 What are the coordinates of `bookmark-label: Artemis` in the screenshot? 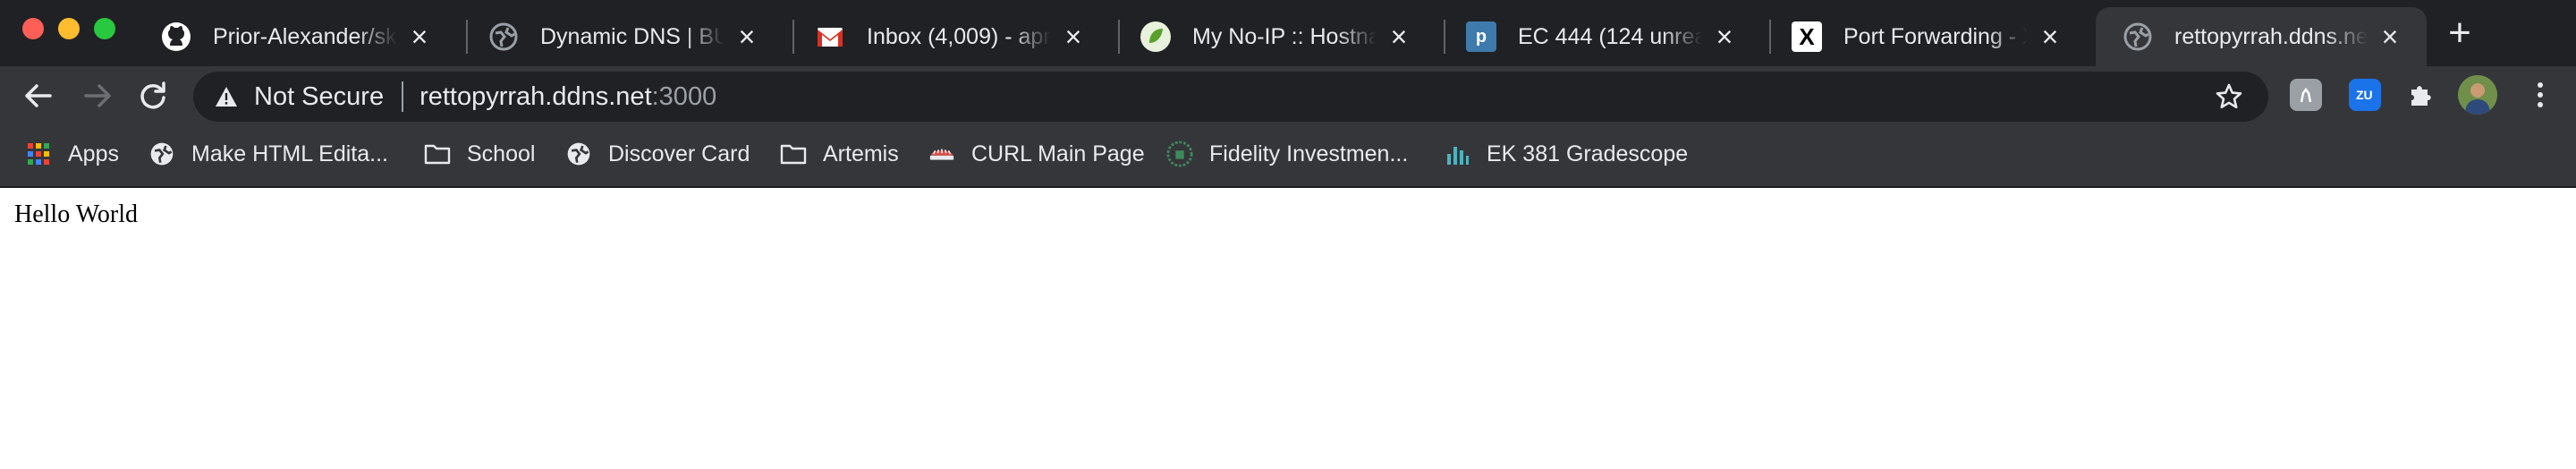 It's located at (861, 153).